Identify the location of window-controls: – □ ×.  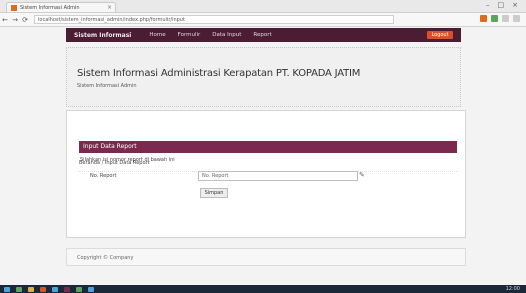
(502, 5).